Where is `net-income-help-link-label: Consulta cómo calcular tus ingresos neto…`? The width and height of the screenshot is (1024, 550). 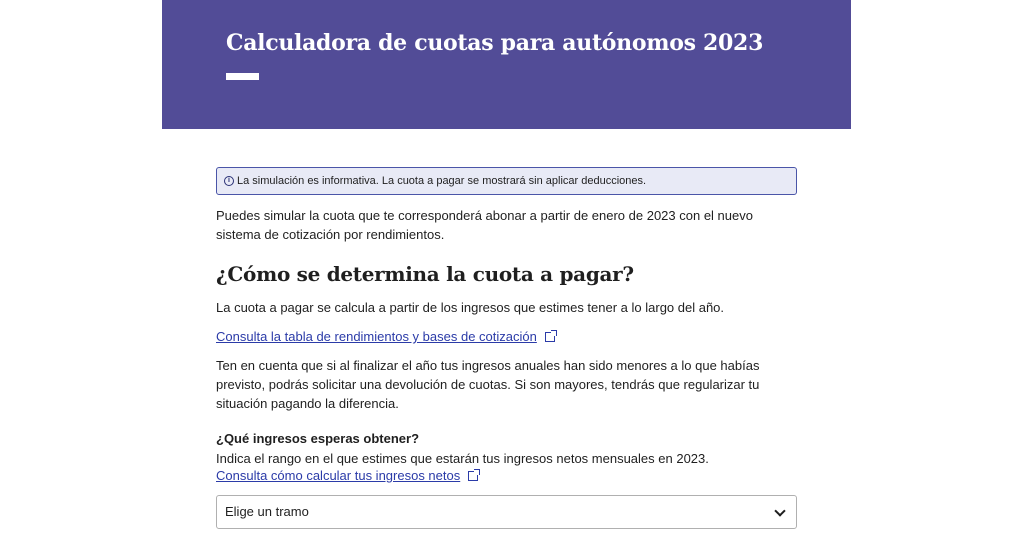
net-income-help-link-label: Consulta cómo calcular tus ingresos neto… is located at coordinates (338, 475).